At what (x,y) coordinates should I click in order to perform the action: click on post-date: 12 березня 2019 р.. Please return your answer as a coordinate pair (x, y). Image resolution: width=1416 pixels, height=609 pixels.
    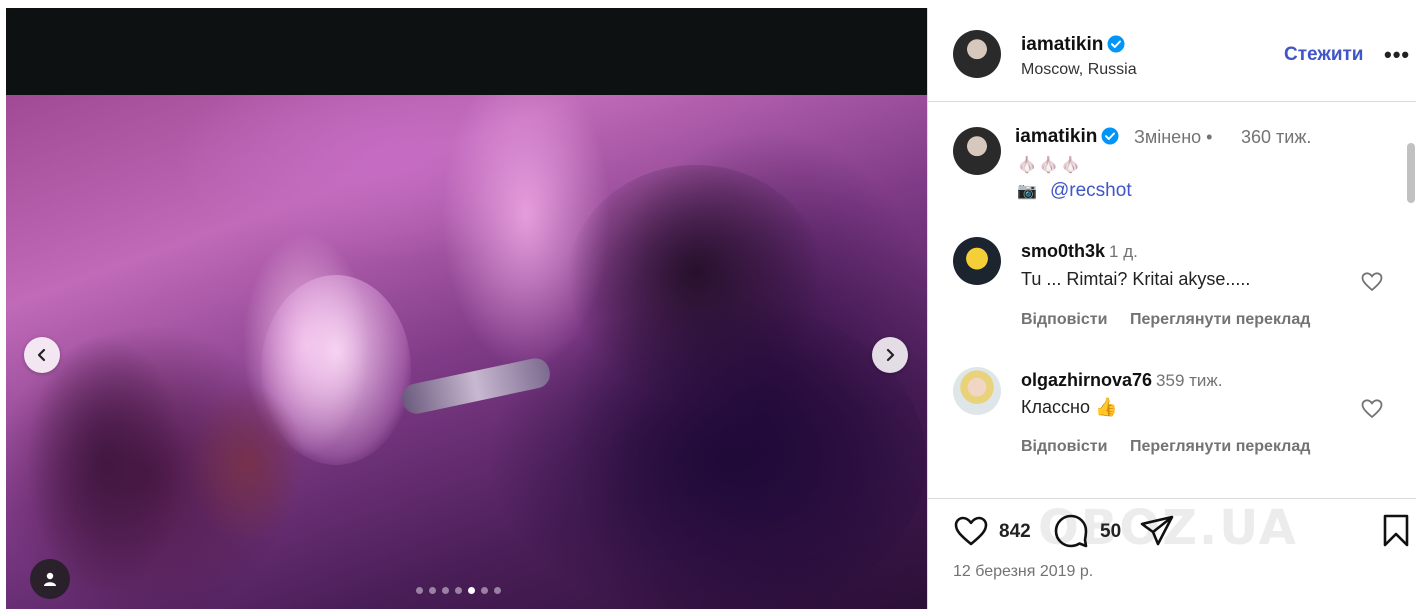
    Looking at the image, I should click on (1023, 572).